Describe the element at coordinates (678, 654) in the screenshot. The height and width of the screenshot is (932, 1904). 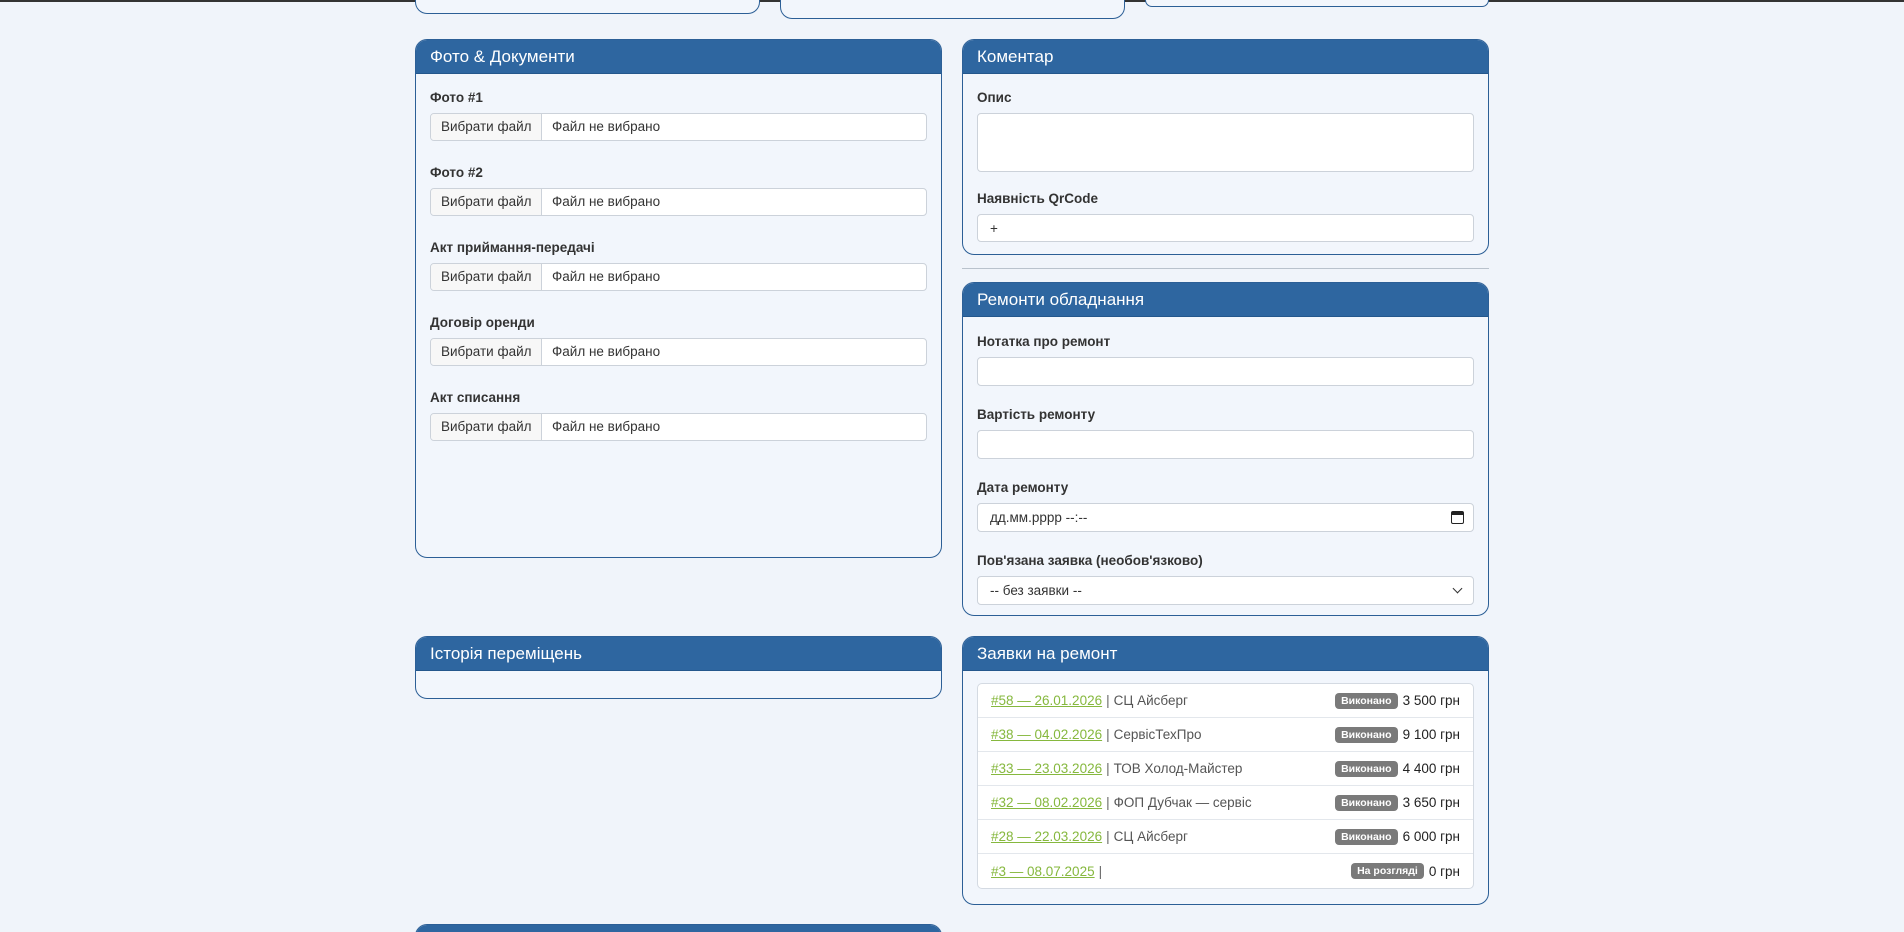
I see `movement-history-title: Історія переміщень` at that location.